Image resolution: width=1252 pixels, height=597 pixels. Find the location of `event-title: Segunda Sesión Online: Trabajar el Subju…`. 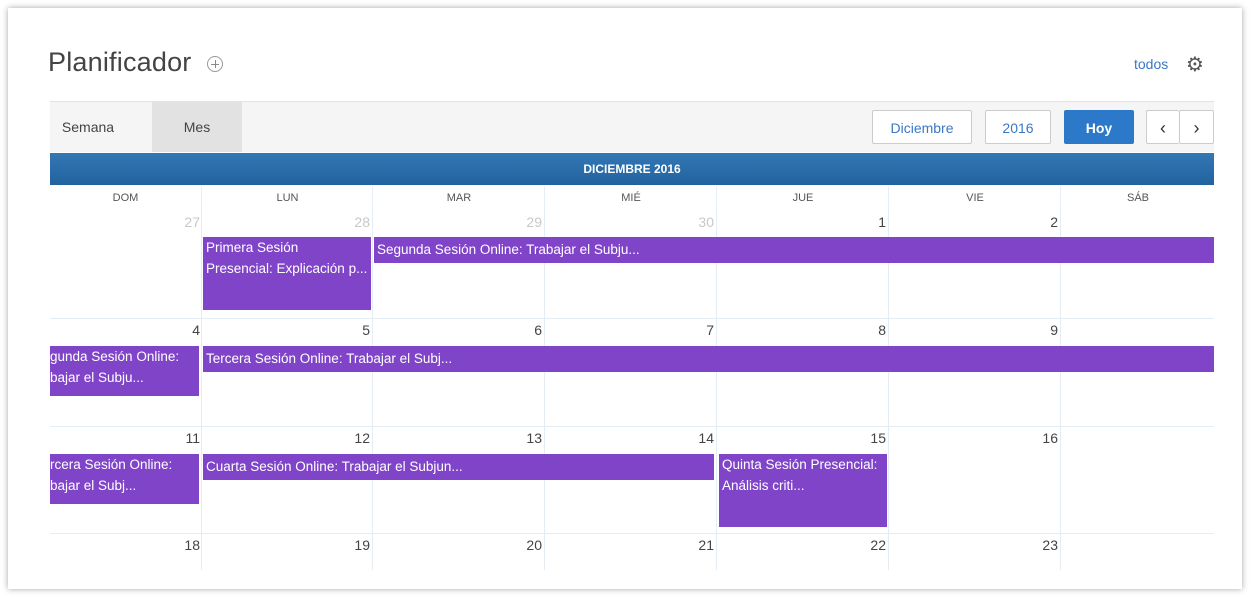

event-title: Segunda Sesión Online: Trabajar el Subju… is located at coordinates (508, 249).